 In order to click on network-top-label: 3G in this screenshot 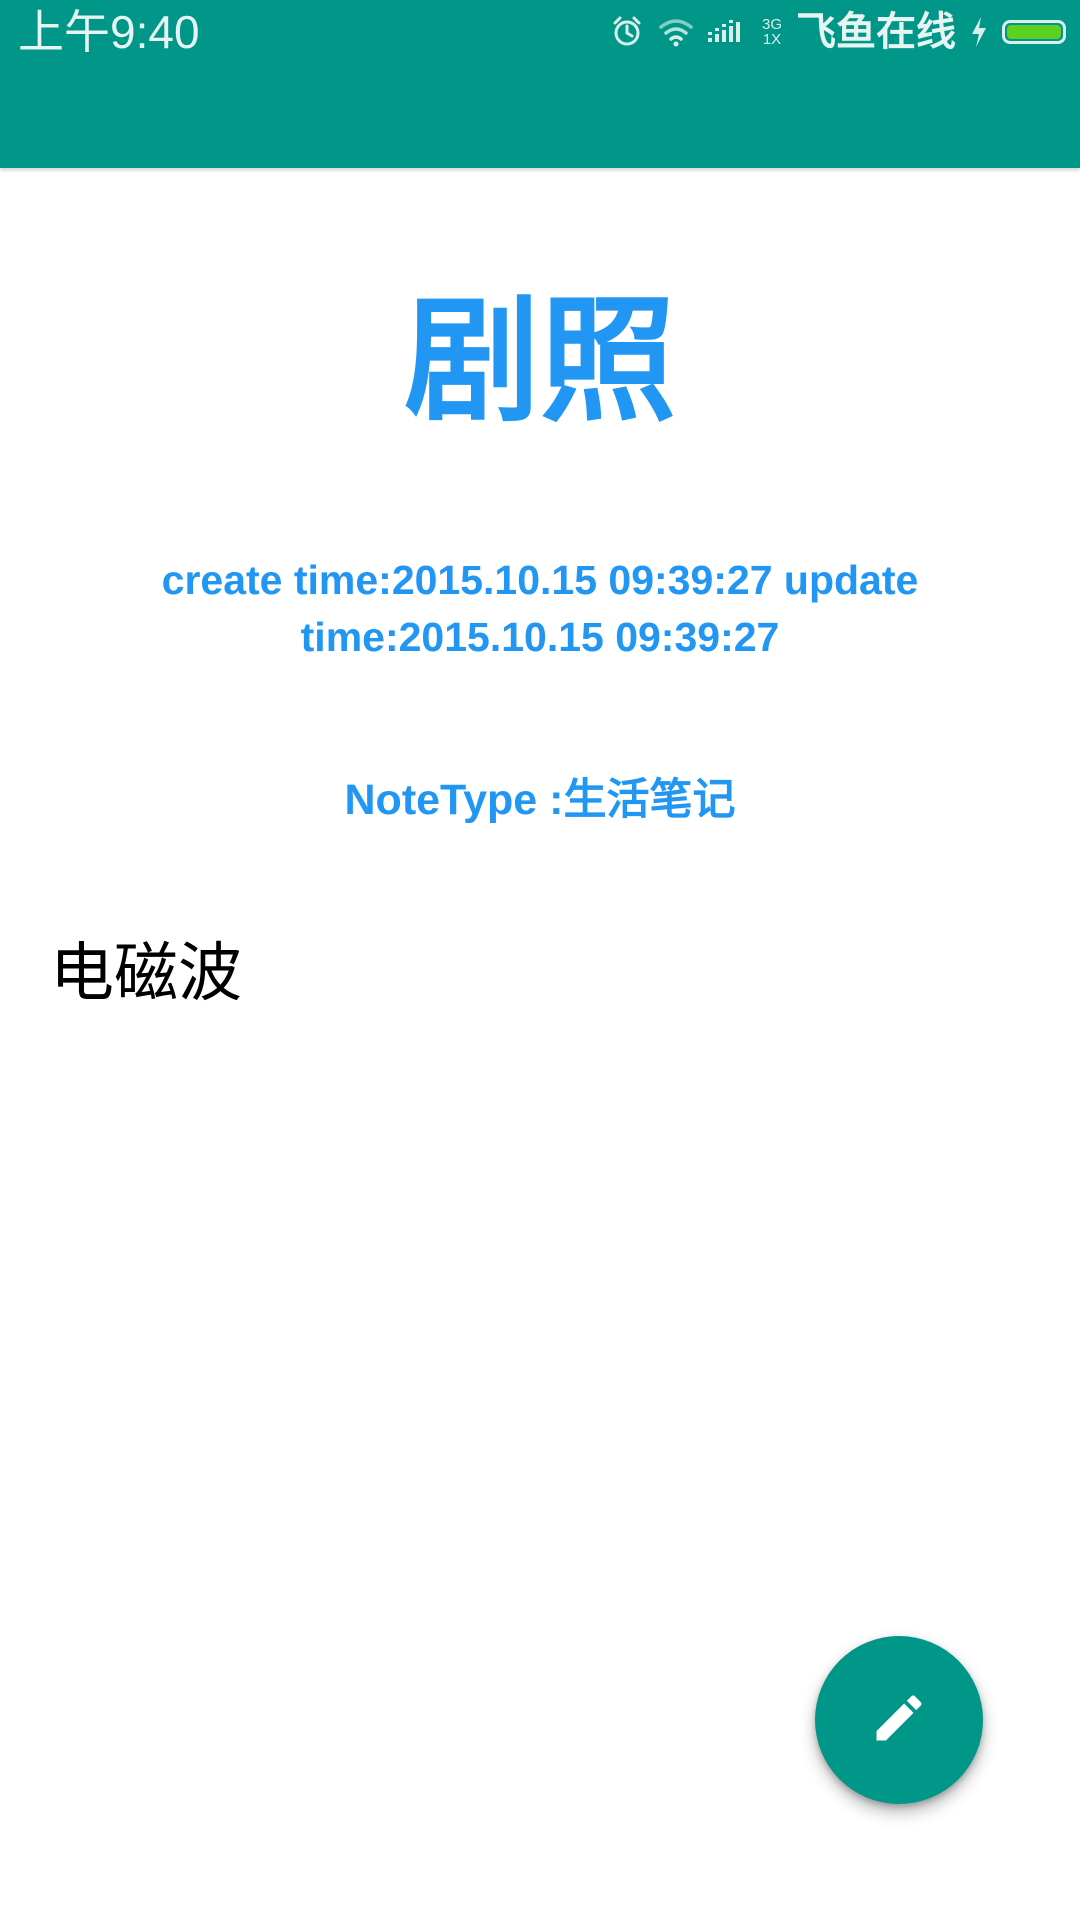, I will do `click(771, 24)`.